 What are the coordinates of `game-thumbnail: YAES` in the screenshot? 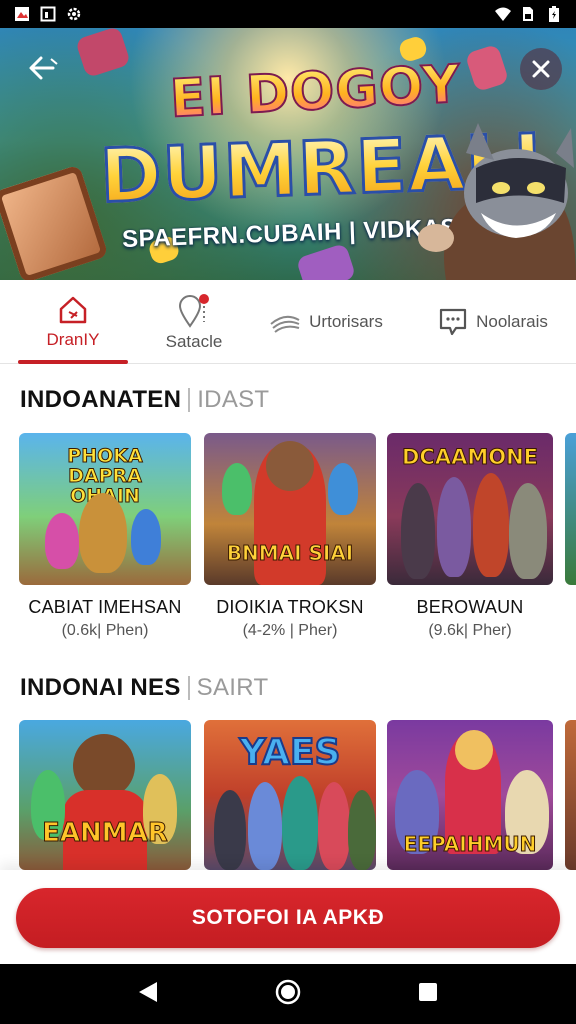 It's located at (290, 795).